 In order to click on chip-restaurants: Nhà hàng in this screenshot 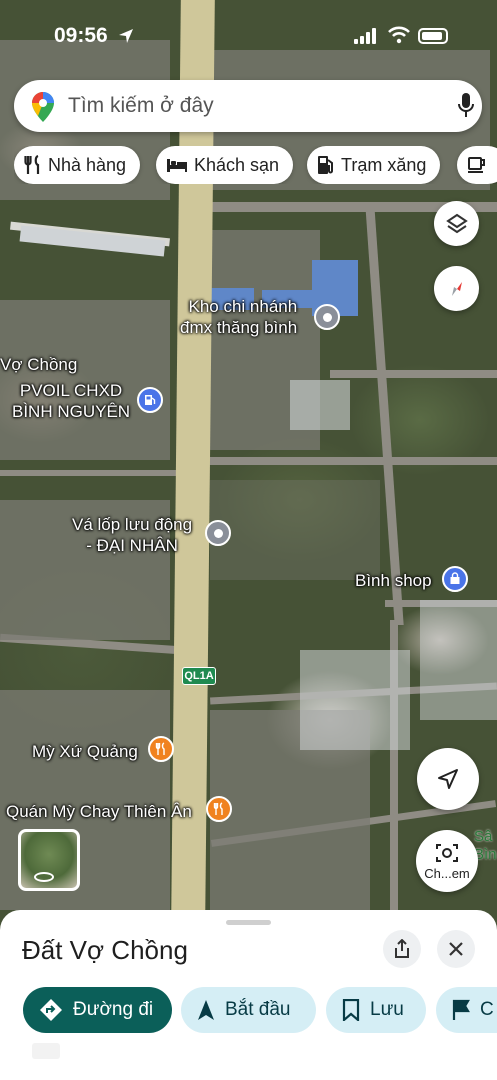, I will do `click(77, 165)`.